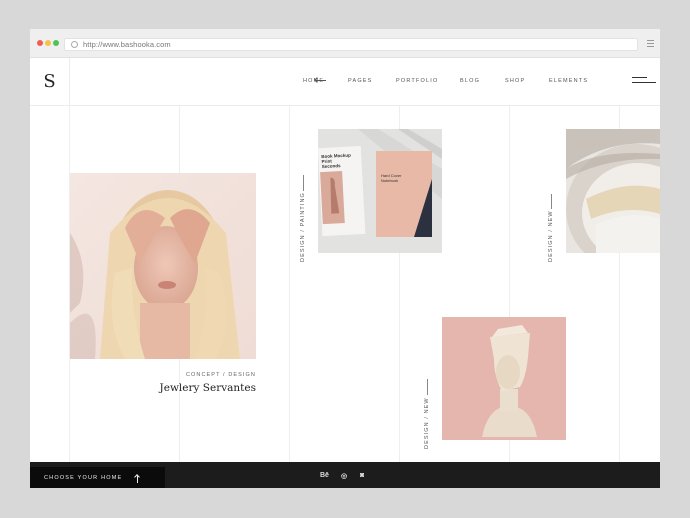  I want to click on nav-shop: SHOP, so click(515, 81).